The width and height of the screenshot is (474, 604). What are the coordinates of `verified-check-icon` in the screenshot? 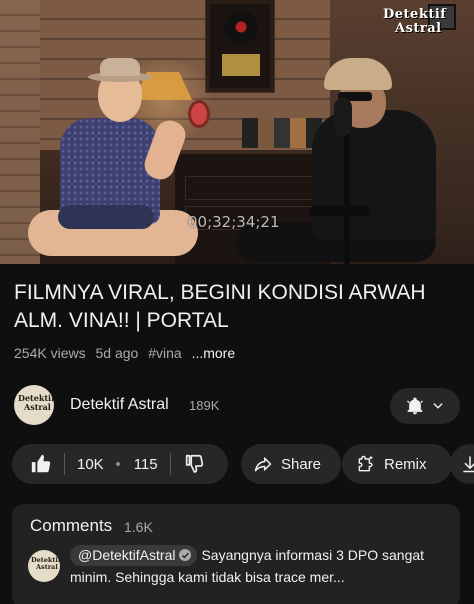 It's located at (185, 555).